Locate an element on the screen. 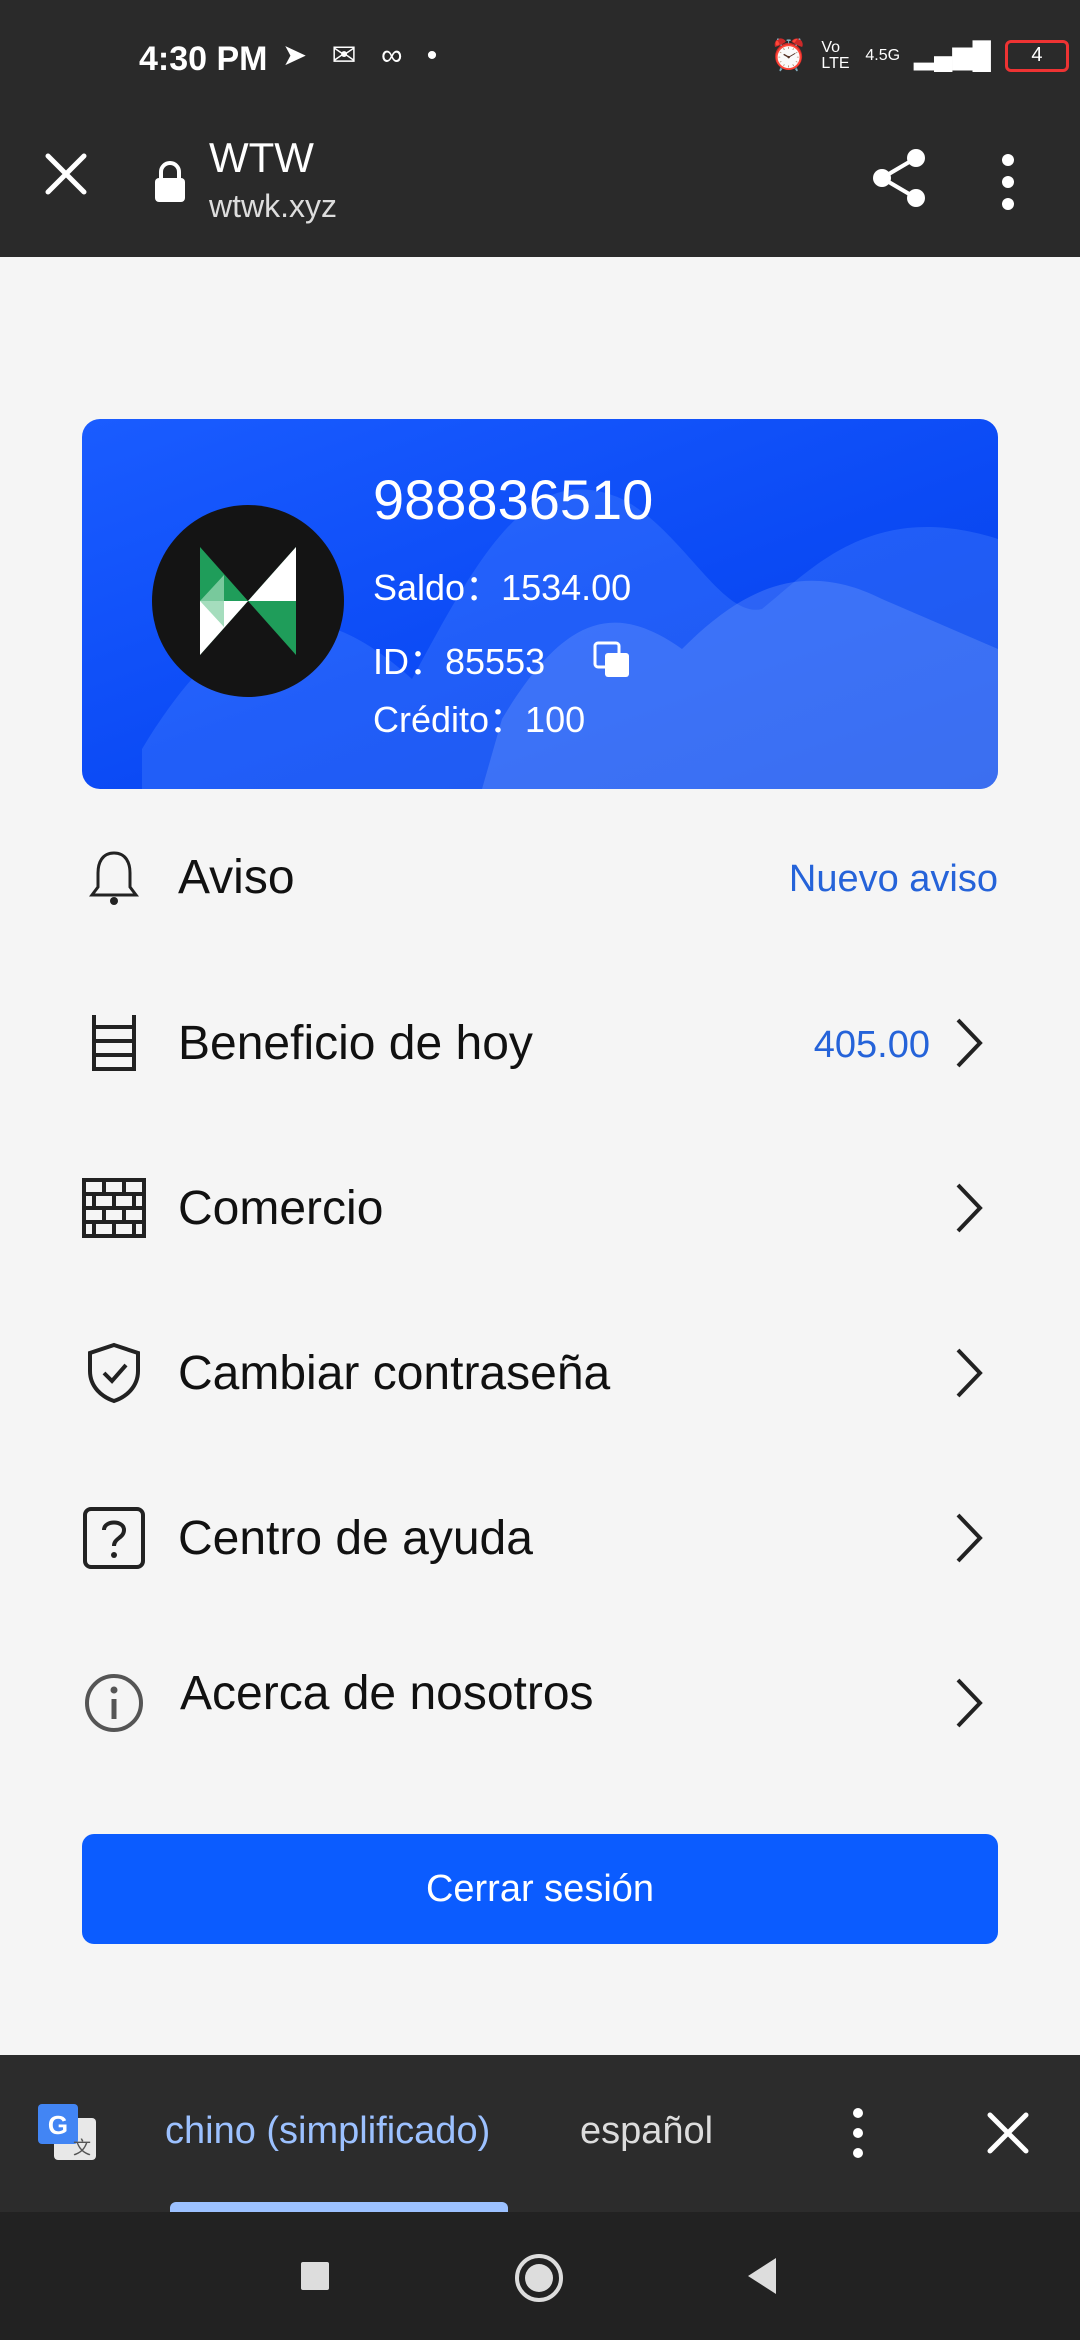 The width and height of the screenshot is (1080, 2340). battery-level: 4 is located at coordinates (1037, 55).